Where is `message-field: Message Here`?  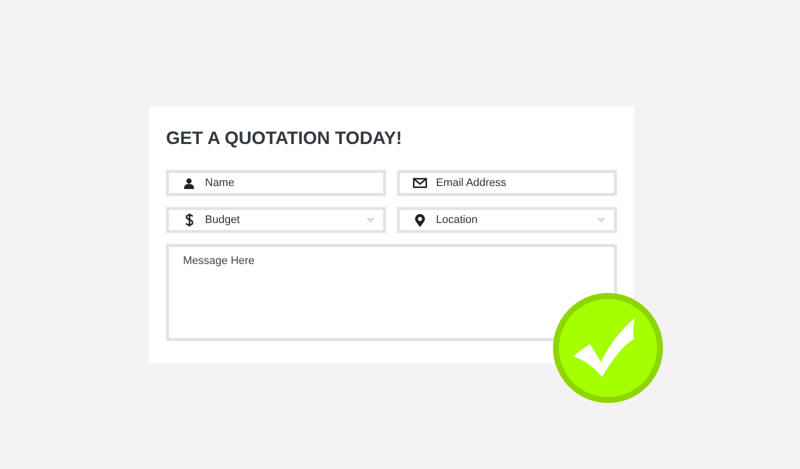 message-field: Message Here is located at coordinates (391, 292).